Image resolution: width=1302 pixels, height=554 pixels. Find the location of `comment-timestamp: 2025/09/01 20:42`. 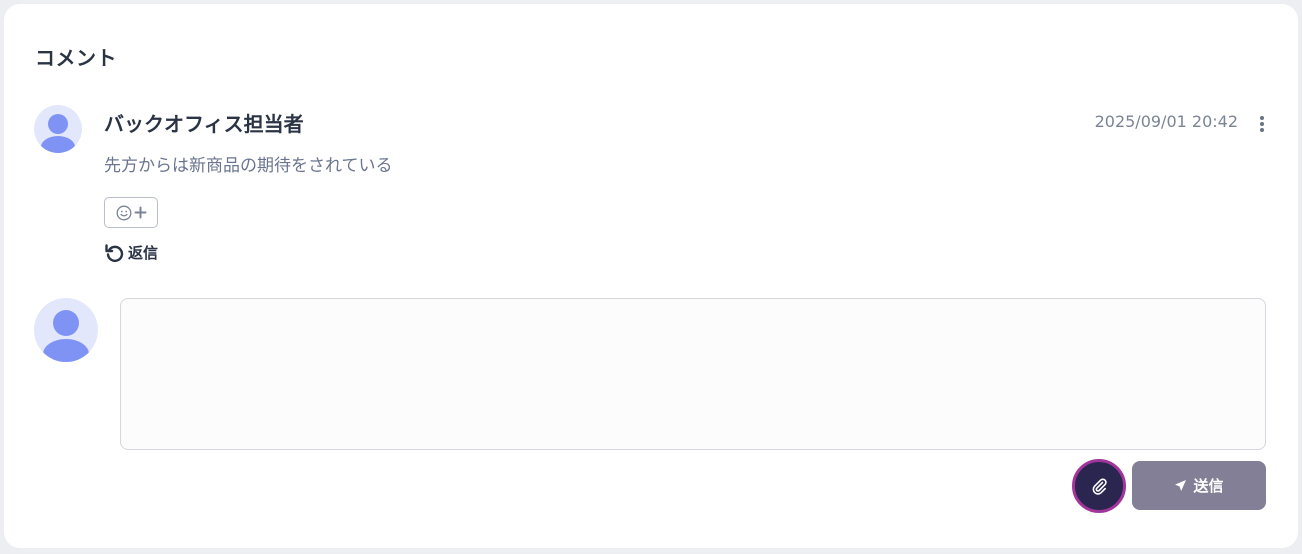

comment-timestamp: 2025/09/01 20:42 is located at coordinates (1166, 121).